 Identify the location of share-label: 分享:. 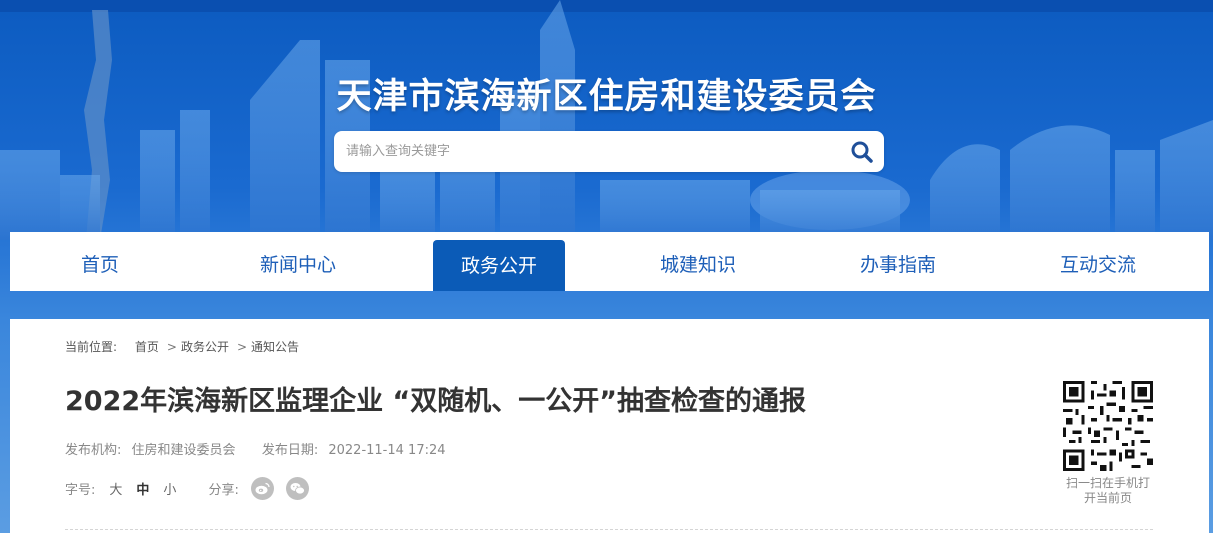
(223, 490).